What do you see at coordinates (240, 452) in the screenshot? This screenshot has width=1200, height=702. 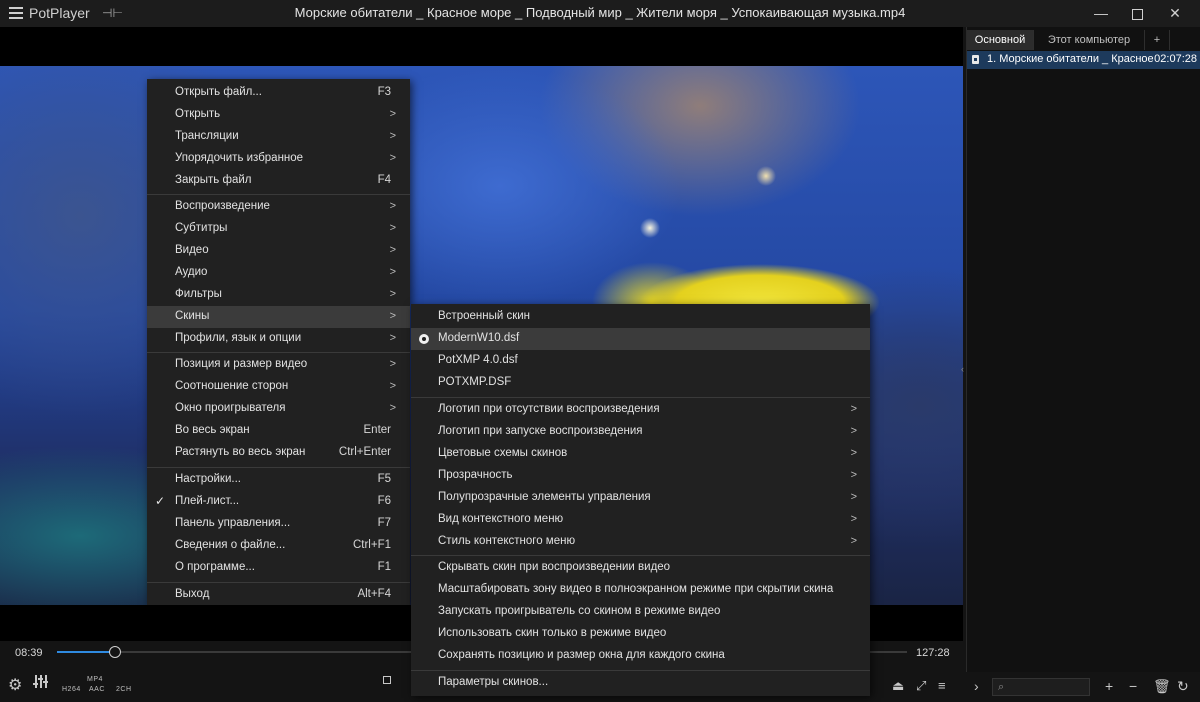 I see `menu-item-label: Растянуть во весь экран` at bounding box center [240, 452].